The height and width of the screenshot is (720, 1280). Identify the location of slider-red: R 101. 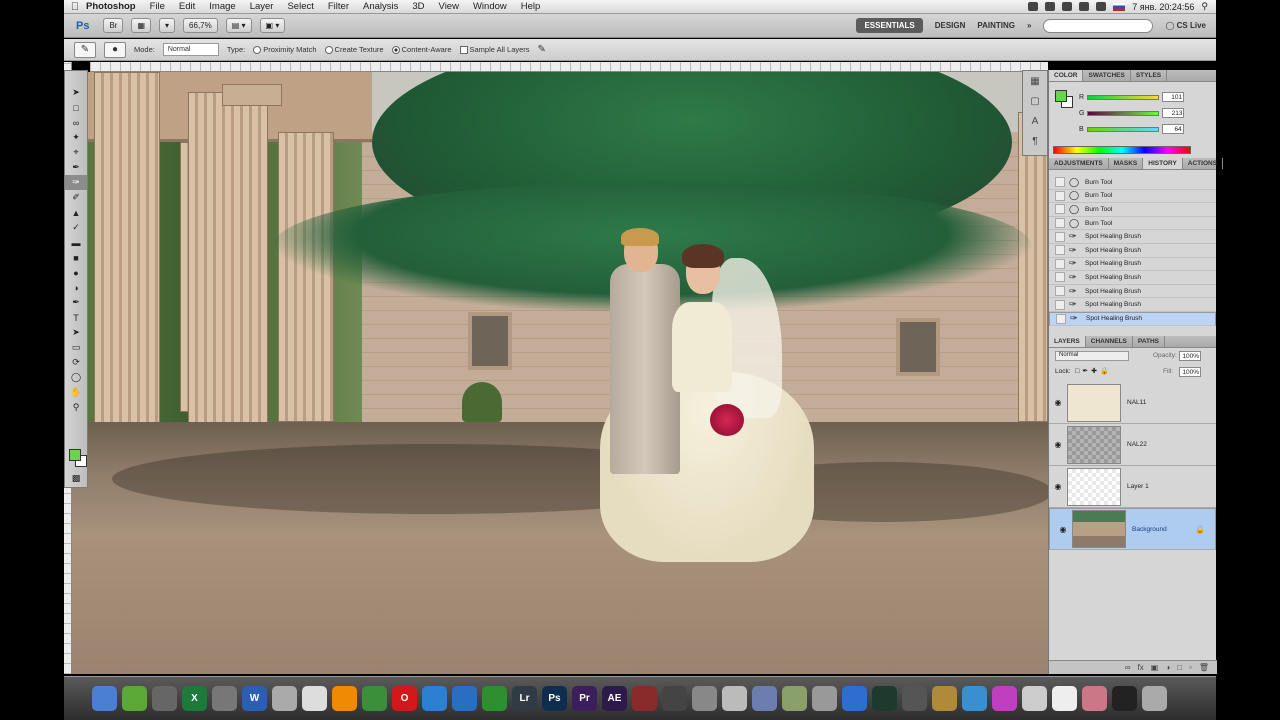
(1132, 97).